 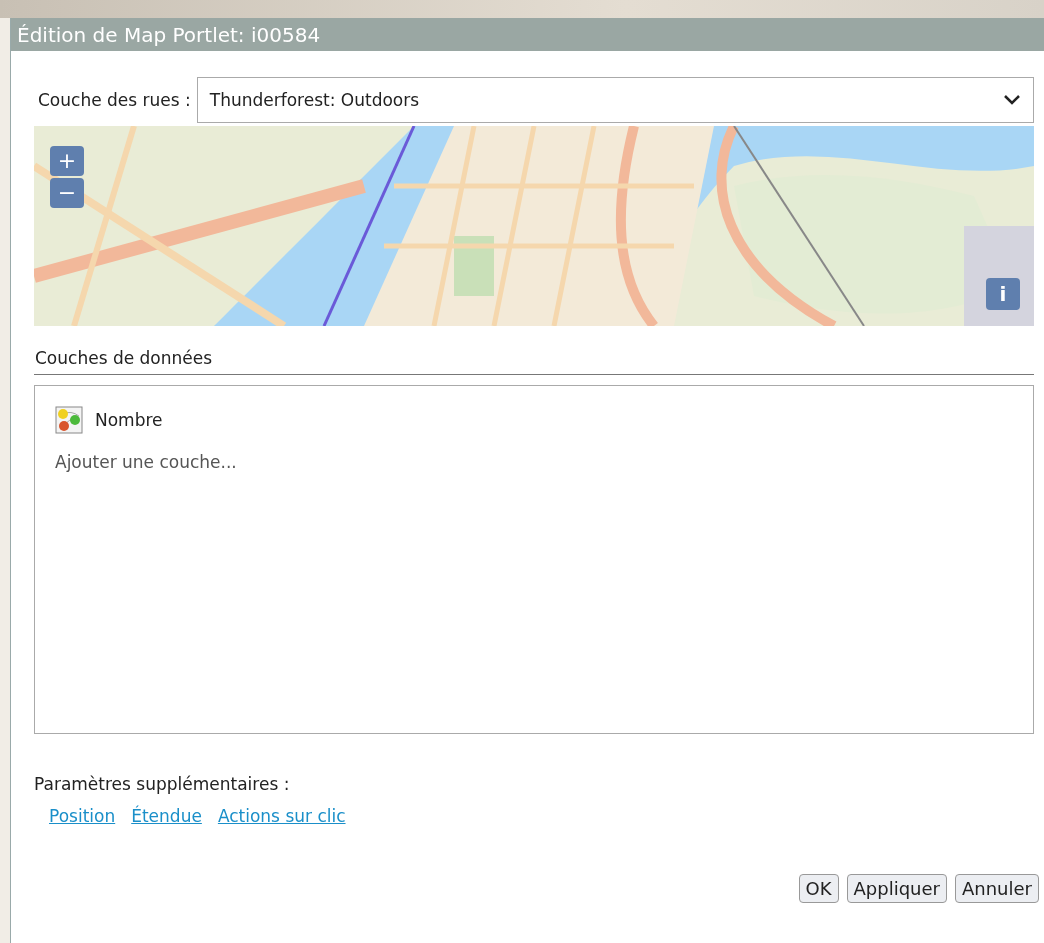 I want to click on layer-name: Nombre, so click(x=129, y=420).